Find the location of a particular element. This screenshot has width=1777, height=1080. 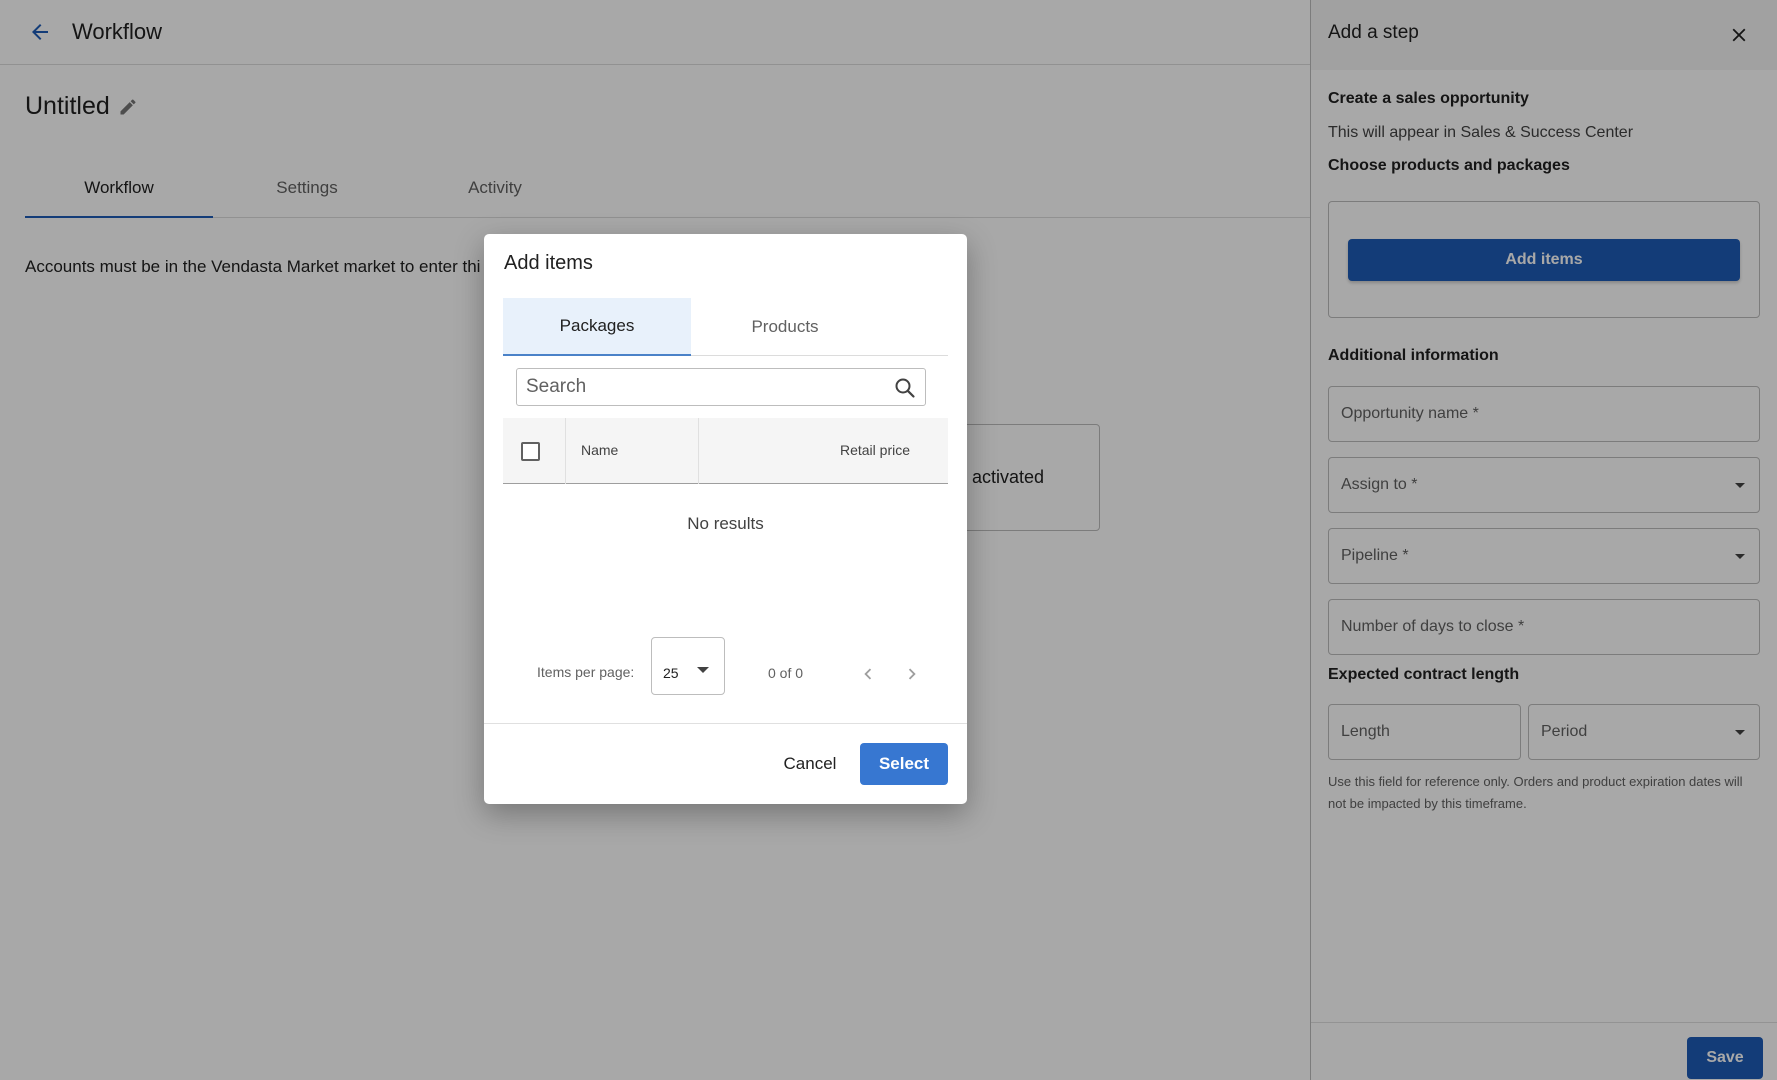

select-all-checkbox is located at coordinates (530, 451).